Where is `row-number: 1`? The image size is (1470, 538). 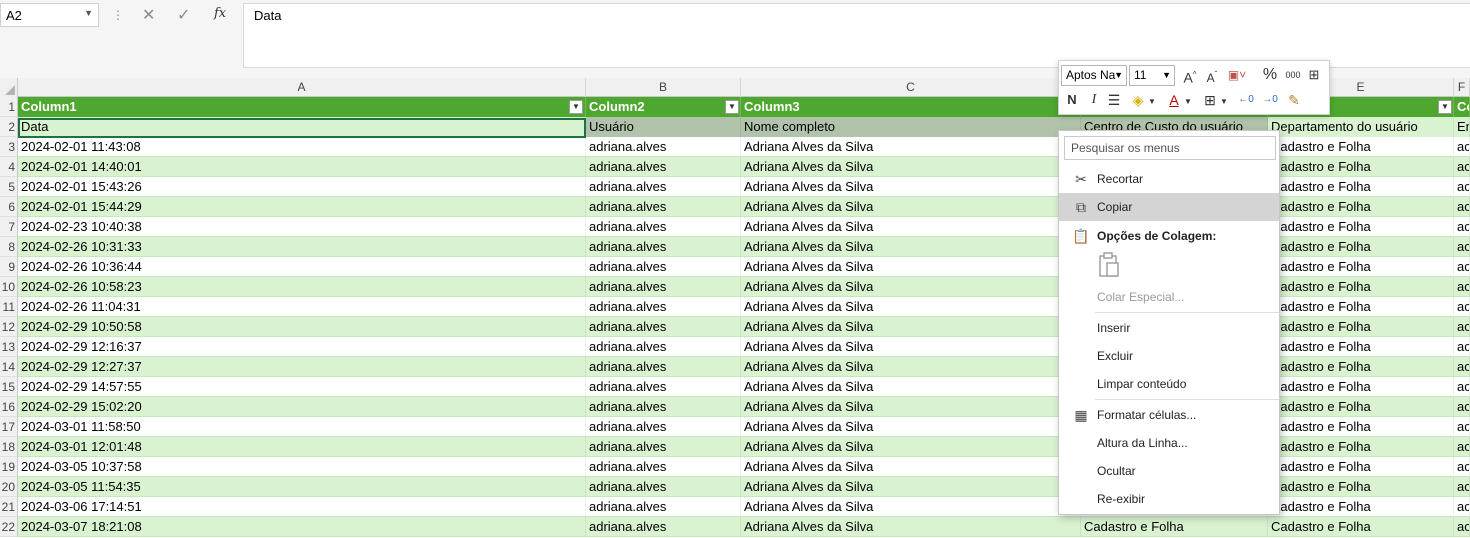 row-number: 1 is located at coordinates (9, 107).